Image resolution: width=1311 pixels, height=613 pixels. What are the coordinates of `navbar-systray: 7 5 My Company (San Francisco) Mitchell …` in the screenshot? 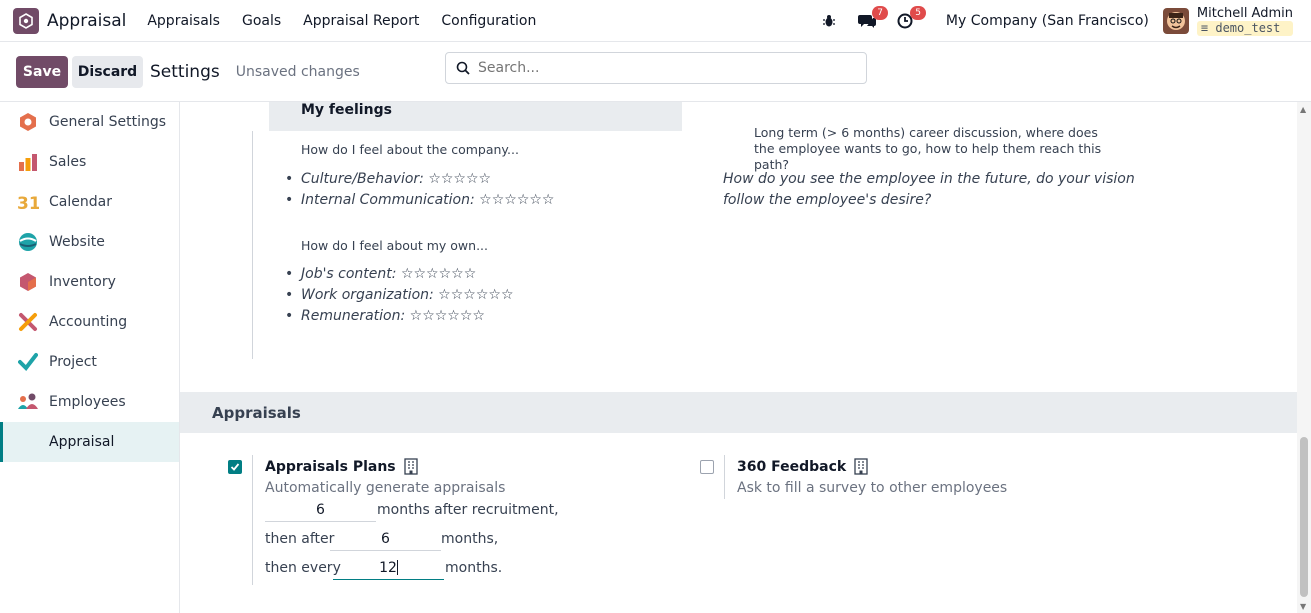 It's located at (1062, 21).